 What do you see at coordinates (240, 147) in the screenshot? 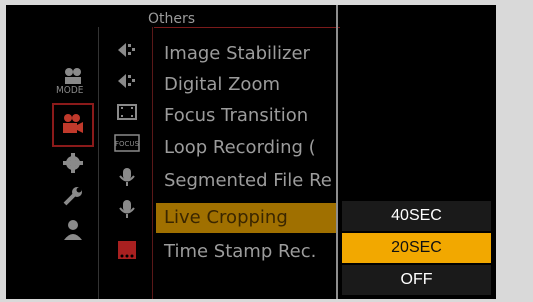
I see `menu-item-loop-recording: Loop Recording (` at bounding box center [240, 147].